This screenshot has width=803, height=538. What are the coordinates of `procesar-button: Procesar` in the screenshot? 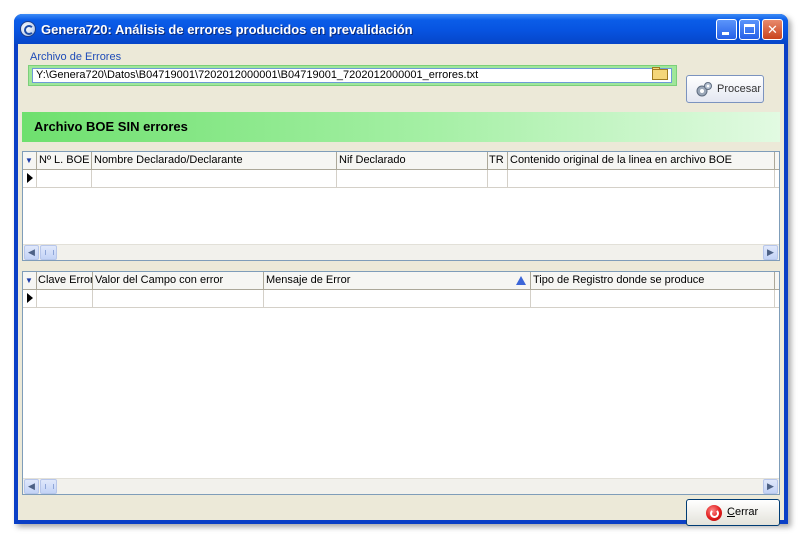 It's located at (725, 89).